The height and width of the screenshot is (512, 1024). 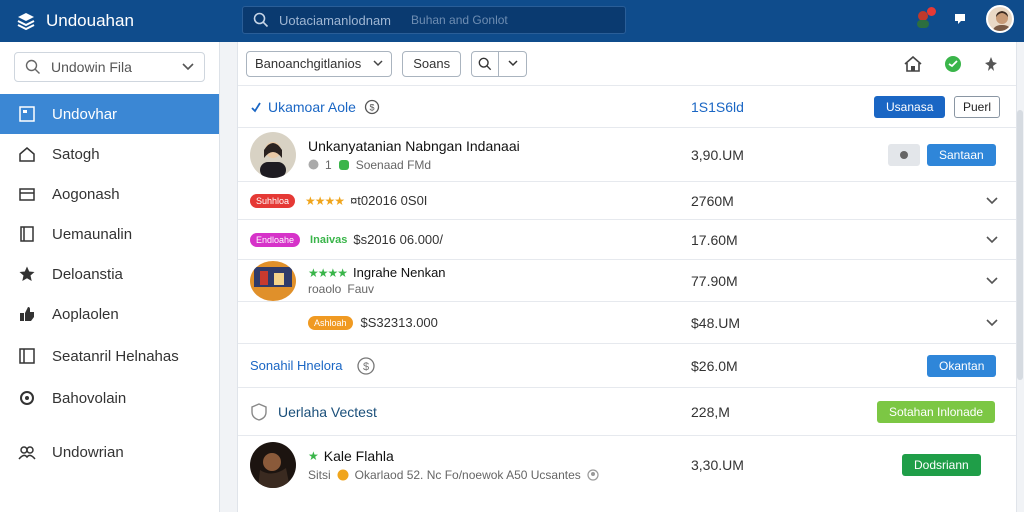 I want to click on search-placeholder: Uotaciamanlodnam, so click(x=335, y=20).